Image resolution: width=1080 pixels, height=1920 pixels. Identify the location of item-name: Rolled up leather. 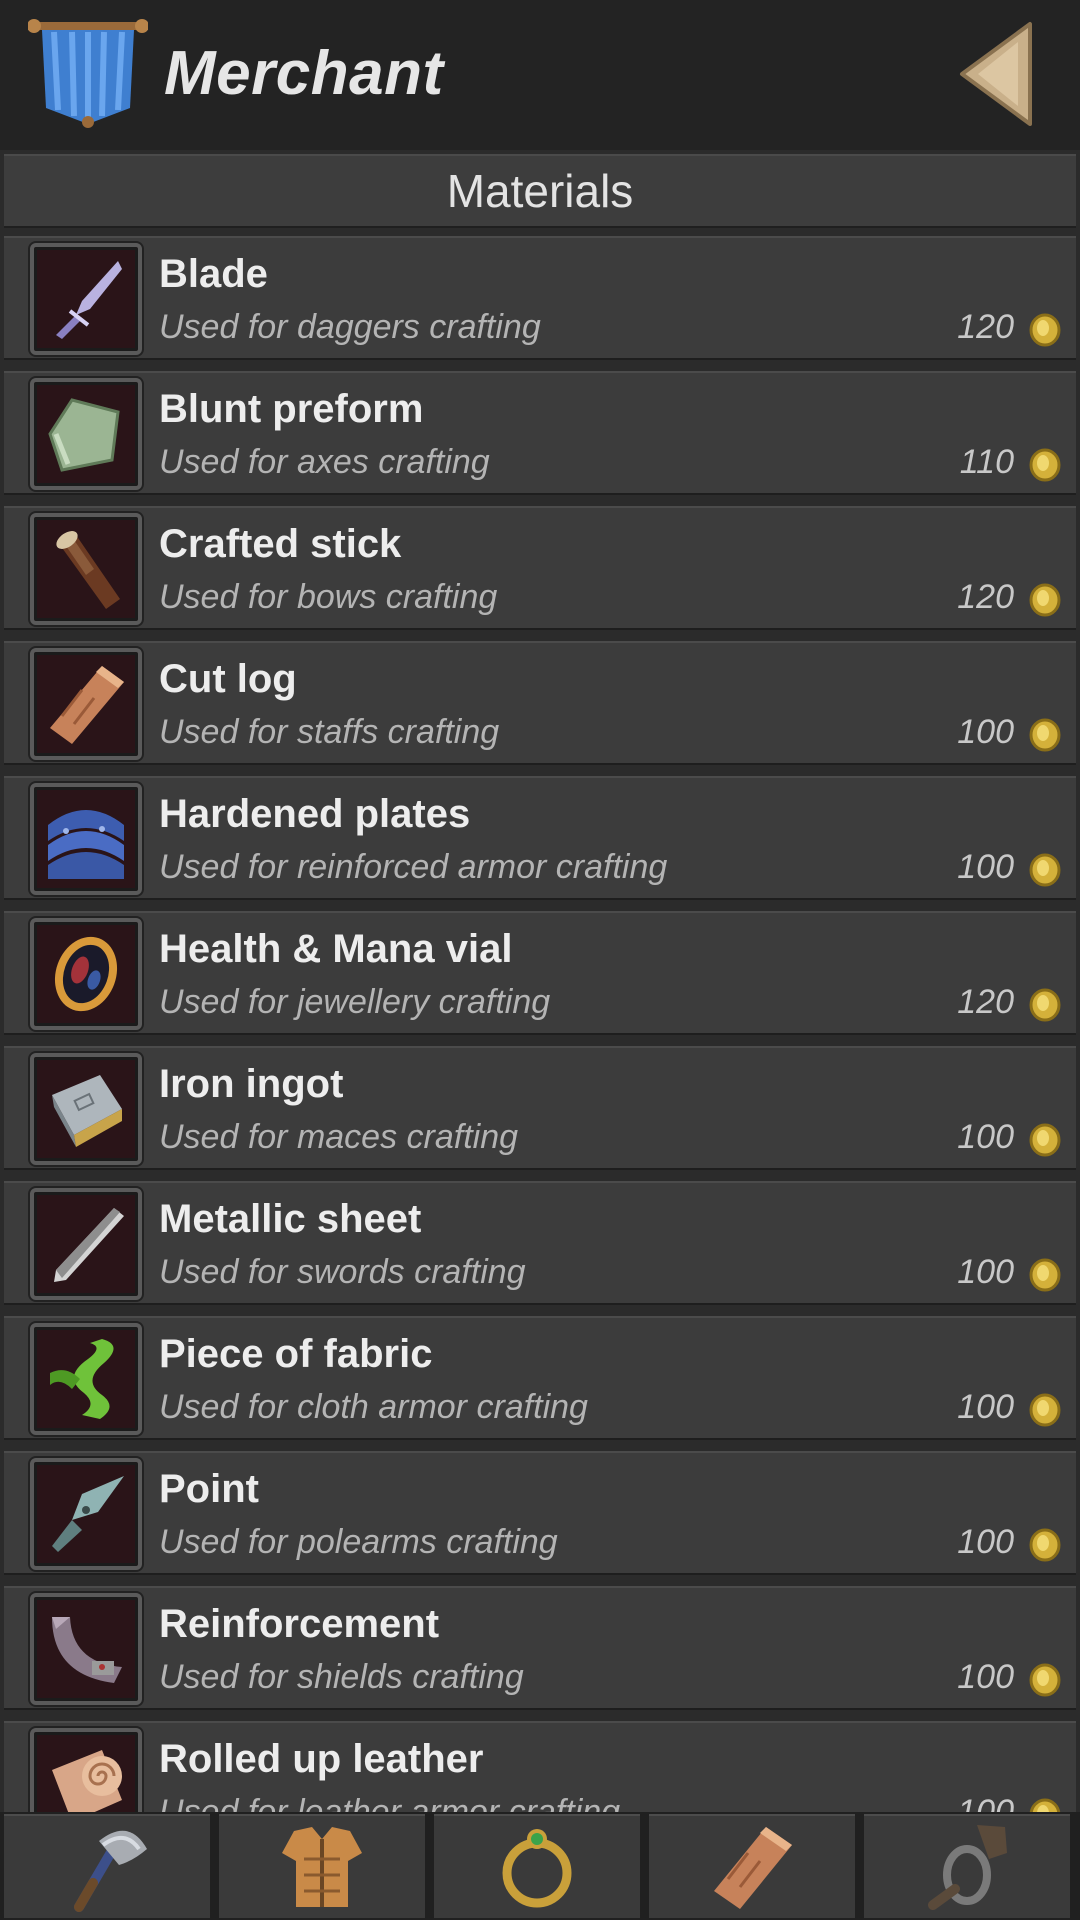
(321, 1759).